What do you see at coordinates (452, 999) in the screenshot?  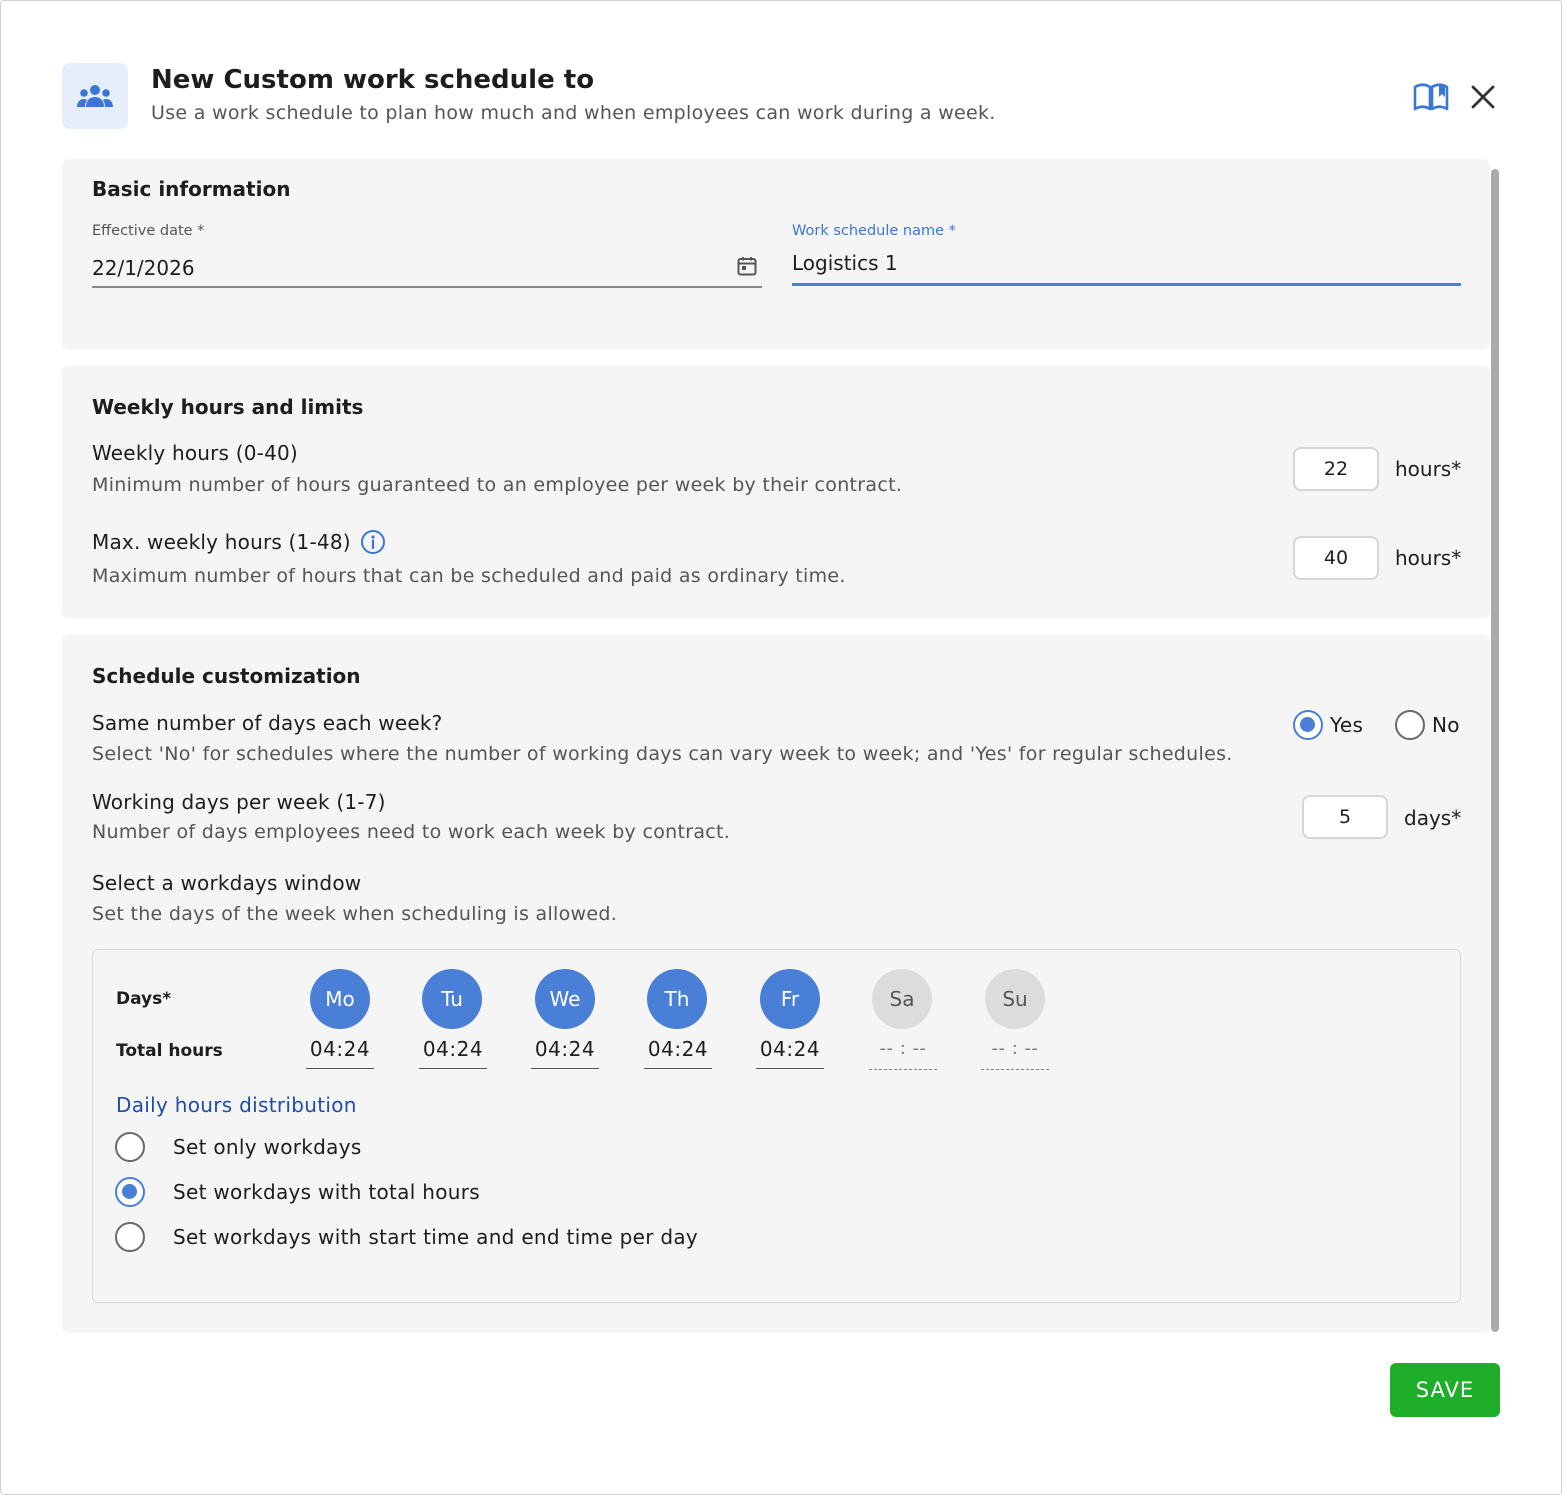 I see `day-toggle-tu: Tu` at bounding box center [452, 999].